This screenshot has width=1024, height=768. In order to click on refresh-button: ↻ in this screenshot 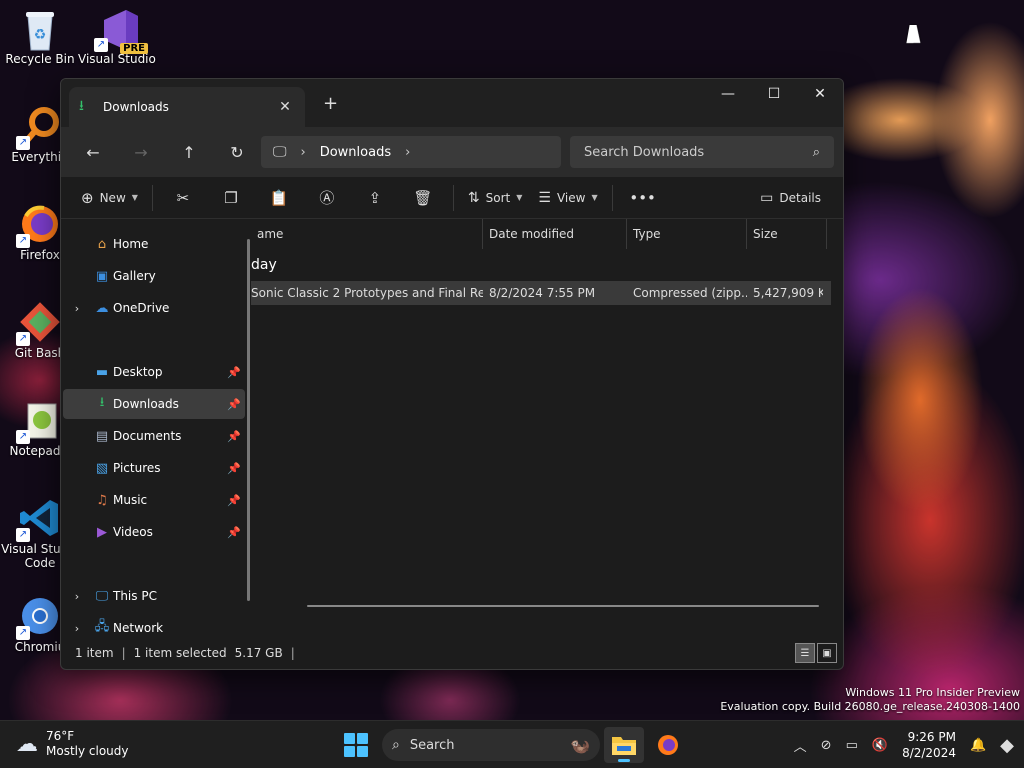, I will do `click(237, 152)`.